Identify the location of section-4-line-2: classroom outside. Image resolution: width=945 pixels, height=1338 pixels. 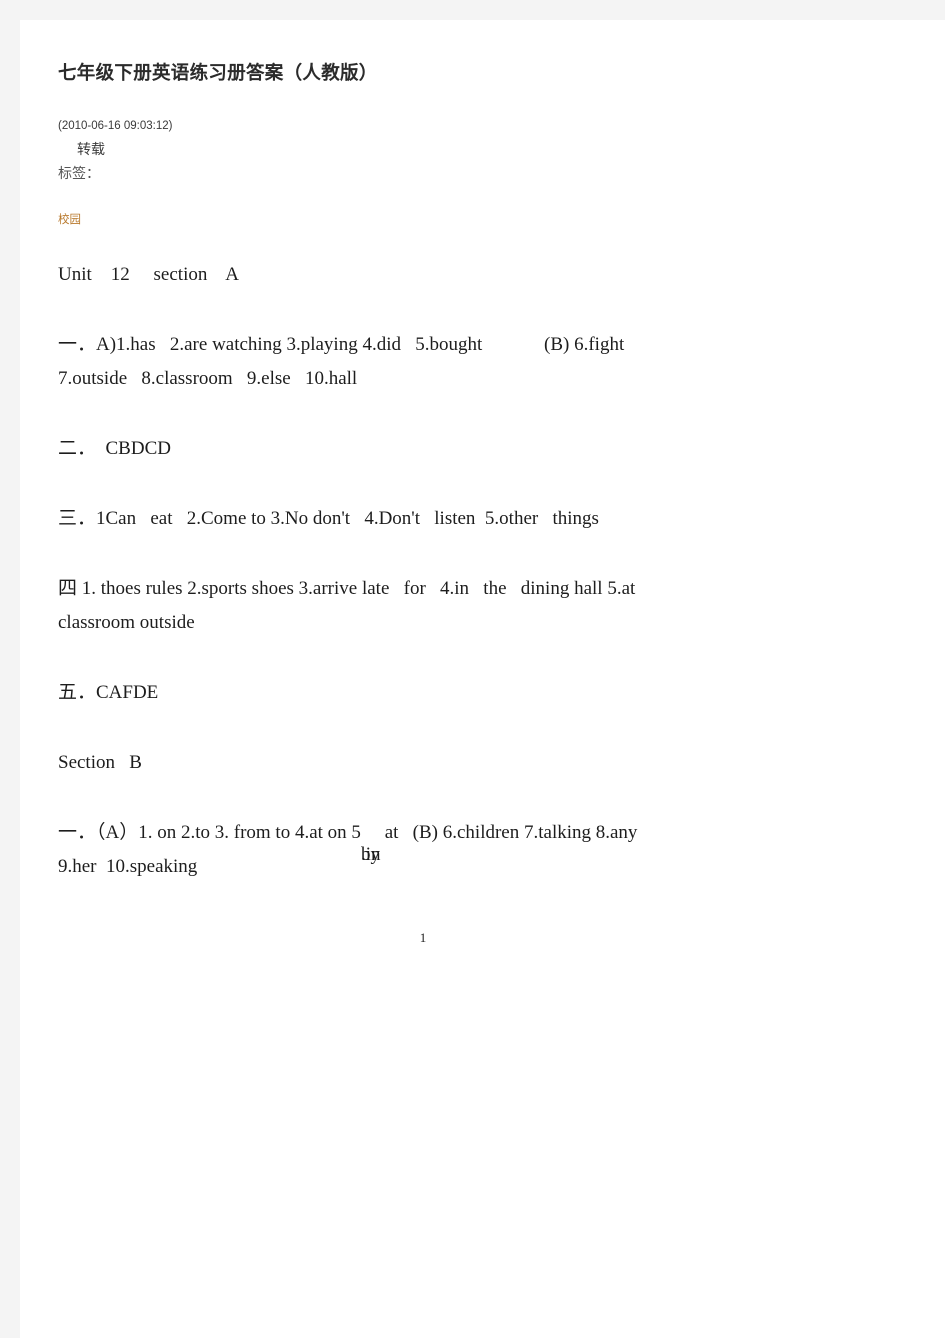
(126, 622).